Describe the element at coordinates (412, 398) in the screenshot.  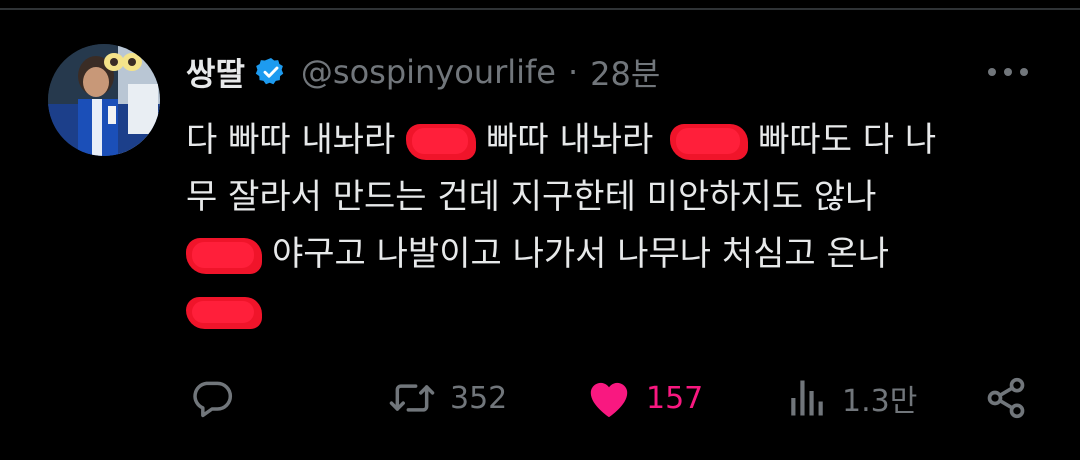
I see `retweet-icon` at that location.